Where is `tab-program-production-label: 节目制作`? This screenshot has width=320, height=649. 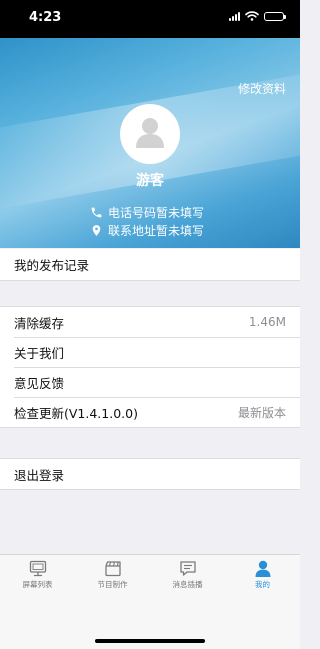
tab-program-production-label: 节目制作 is located at coordinates (112, 584).